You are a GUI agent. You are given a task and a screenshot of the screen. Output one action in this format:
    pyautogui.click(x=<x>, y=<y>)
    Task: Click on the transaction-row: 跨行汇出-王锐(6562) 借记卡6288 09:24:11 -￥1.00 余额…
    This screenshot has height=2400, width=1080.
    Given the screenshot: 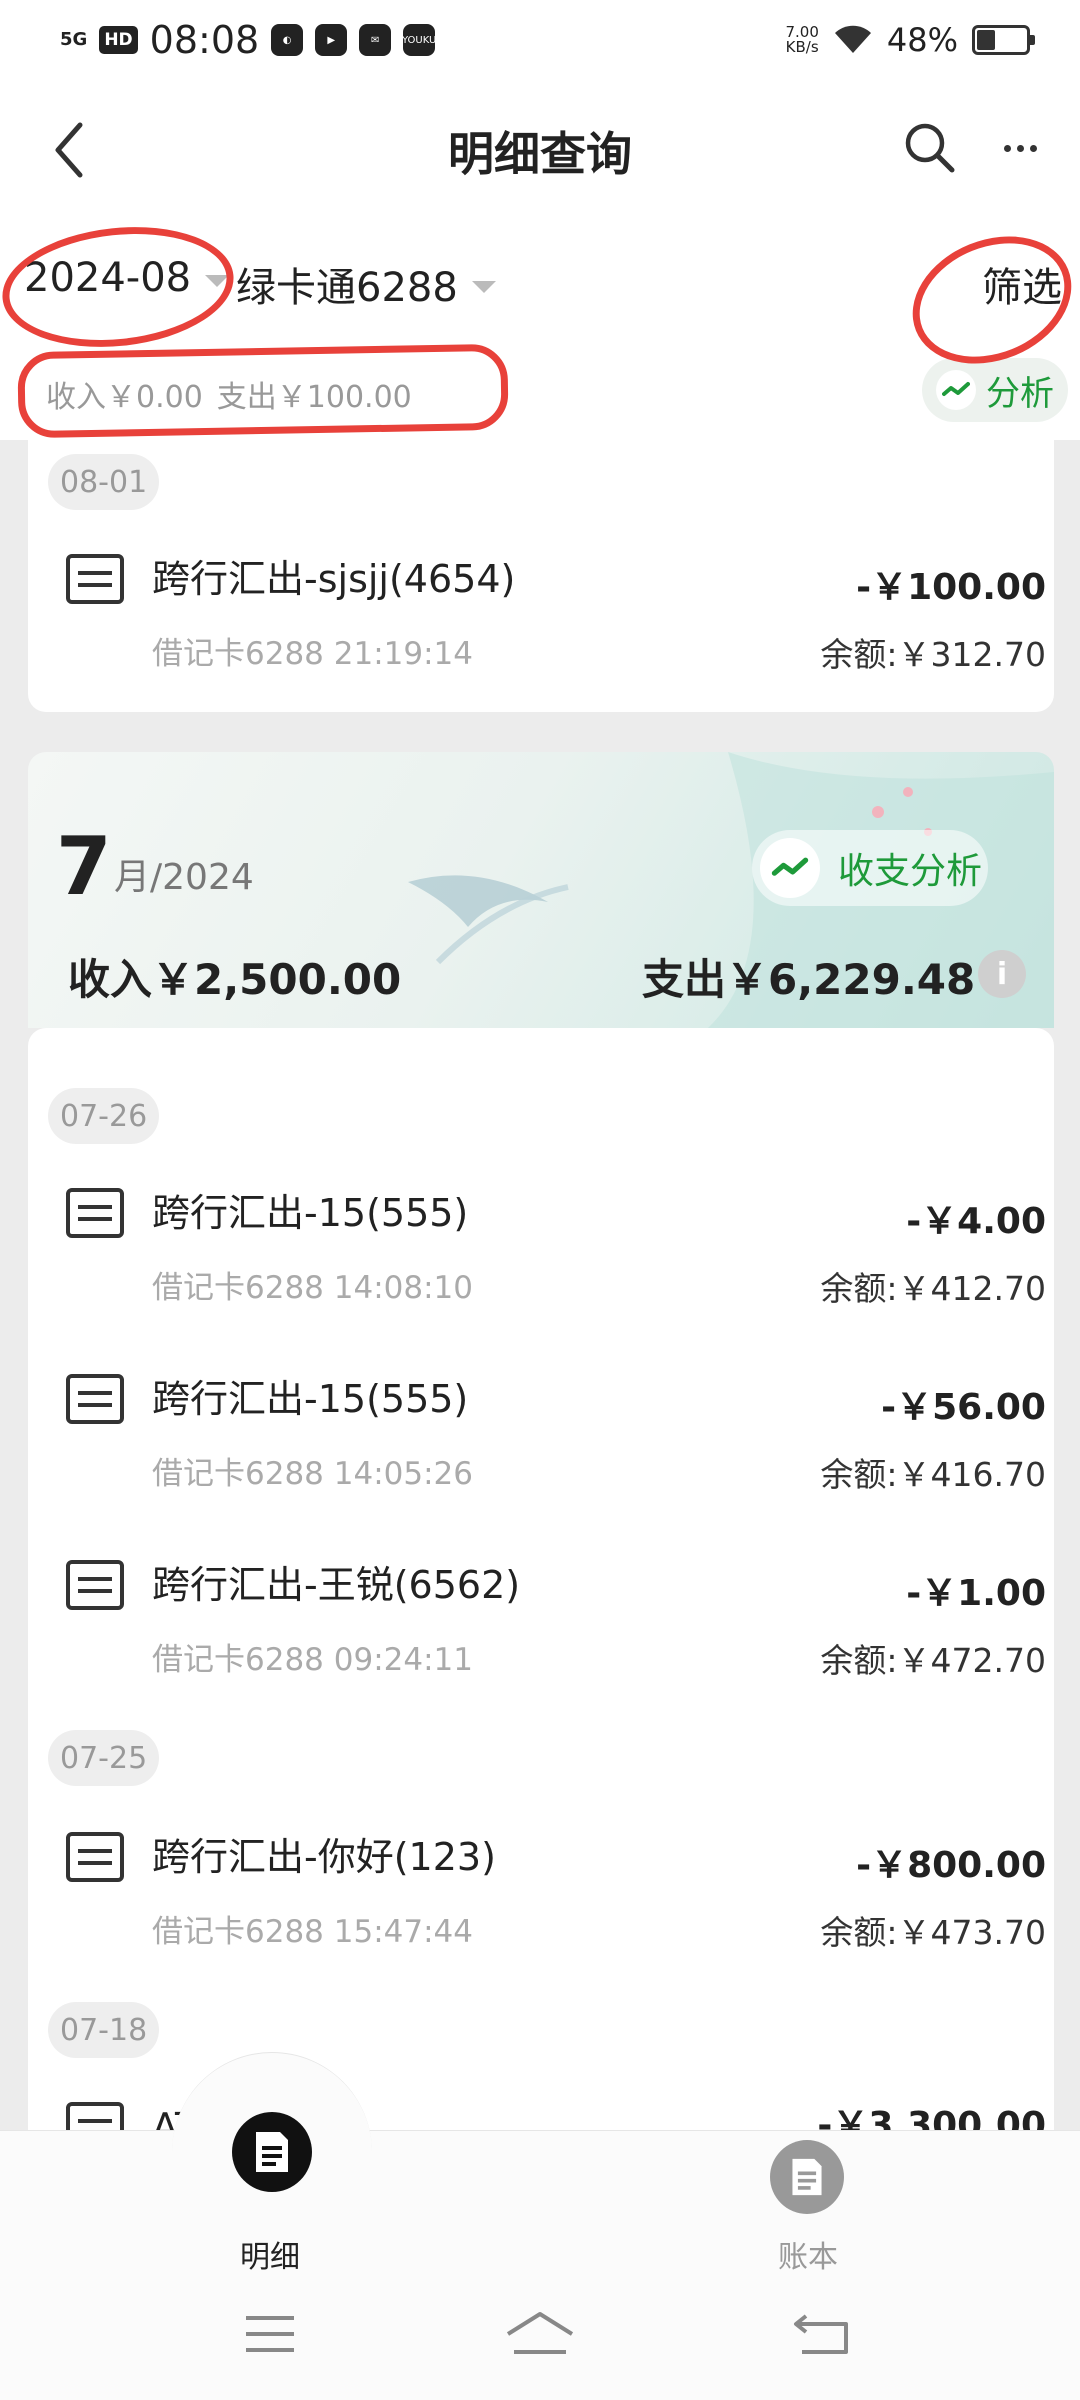 What is the action you would take?
    pyautogui.click(x=544, y=1634)
    